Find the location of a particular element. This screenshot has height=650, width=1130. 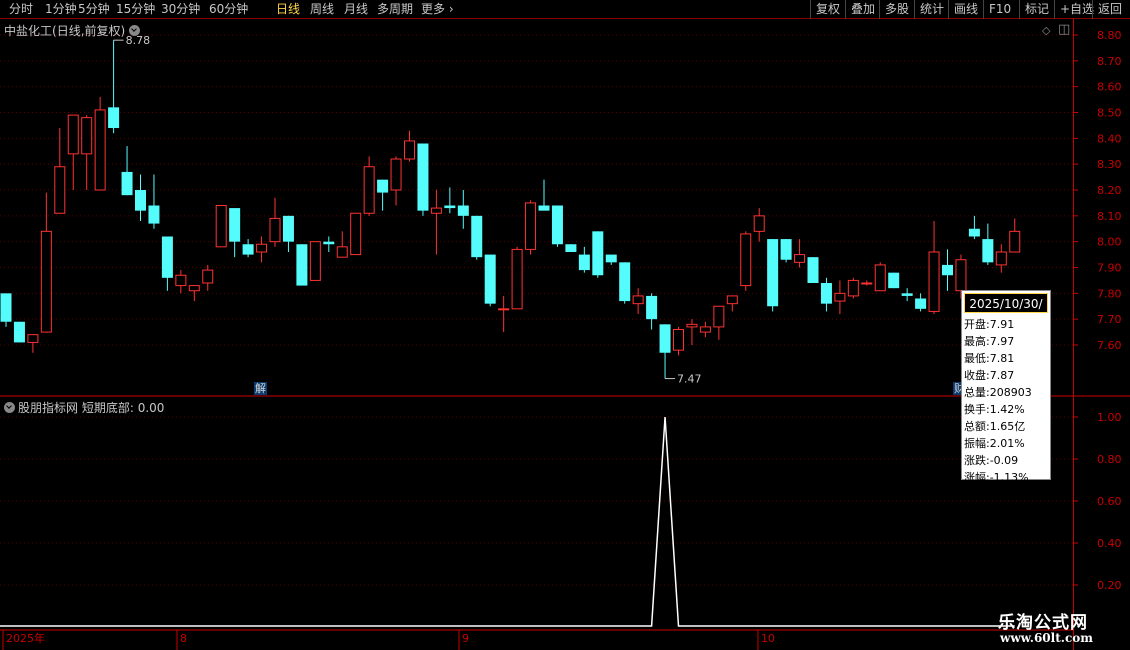

tooltip-row: 总额:1.65亿 is located at coordinates (995, 426).